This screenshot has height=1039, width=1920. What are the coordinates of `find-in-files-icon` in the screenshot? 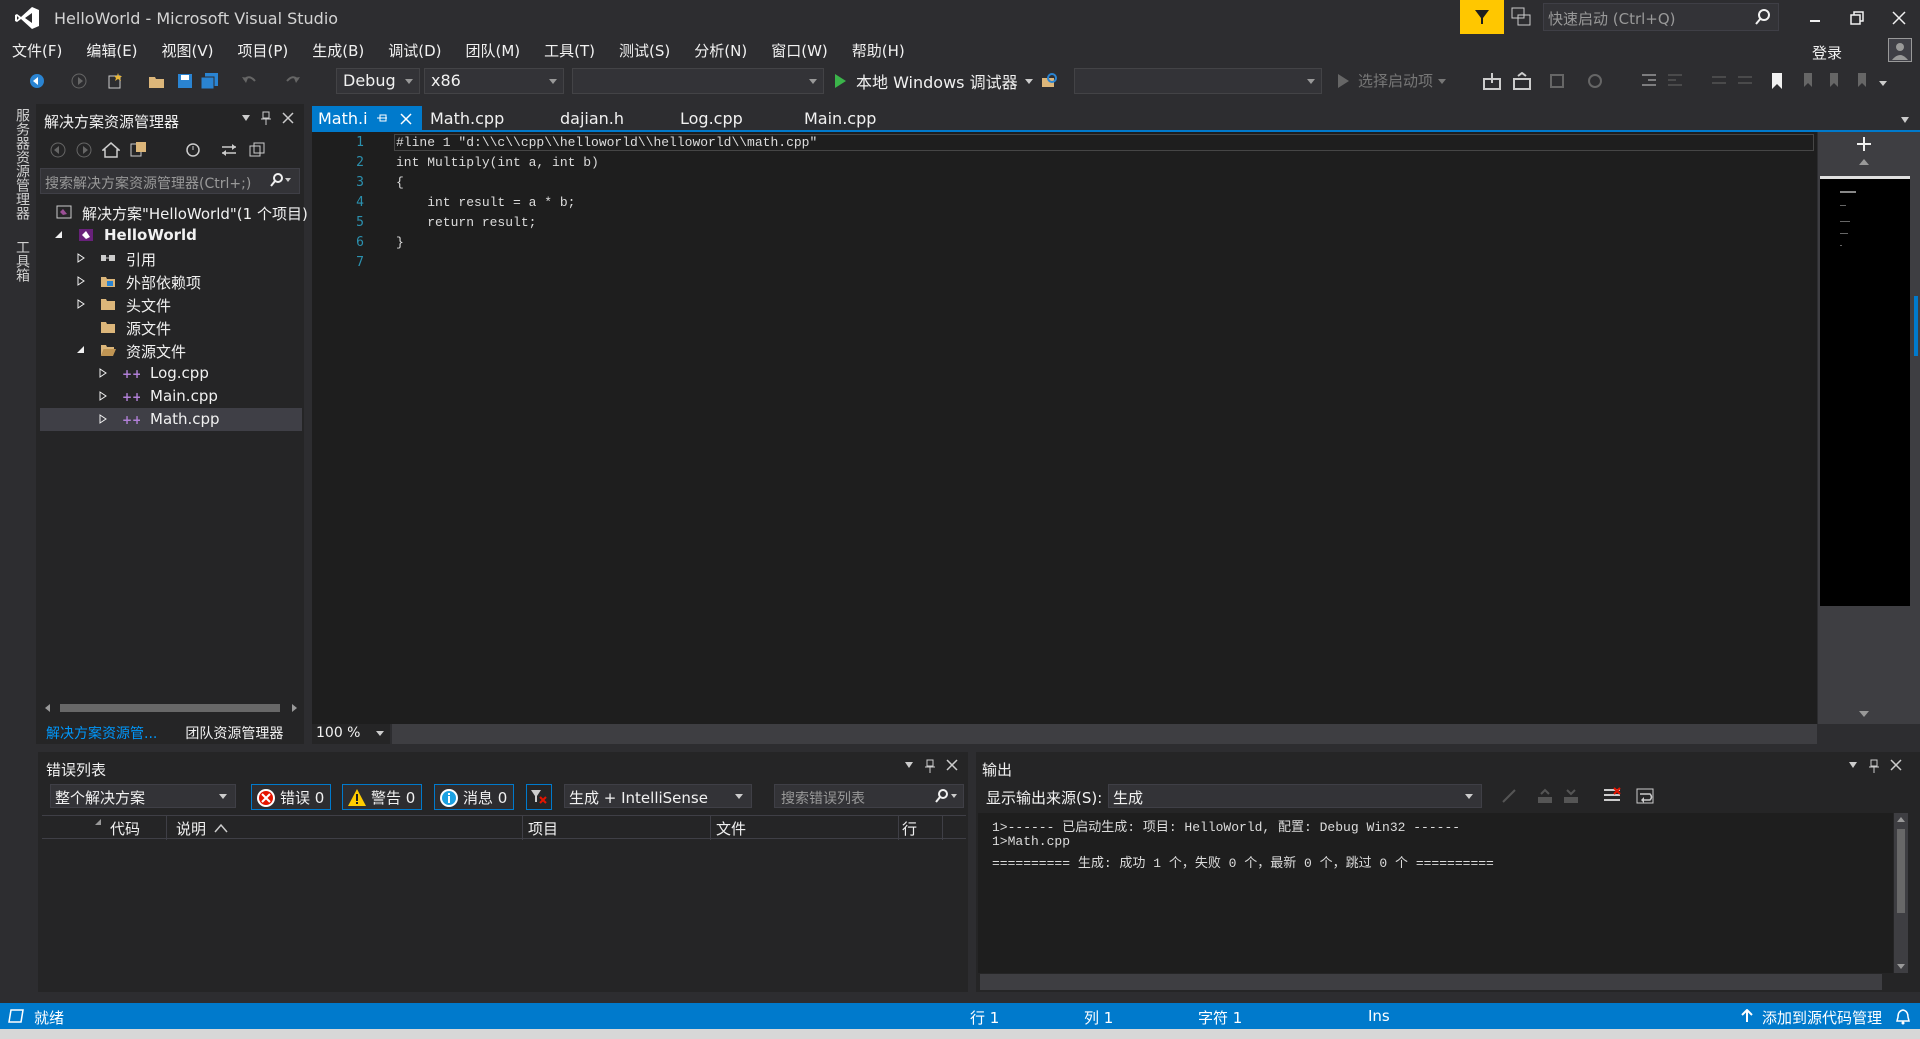 It's located at (1049, 81).